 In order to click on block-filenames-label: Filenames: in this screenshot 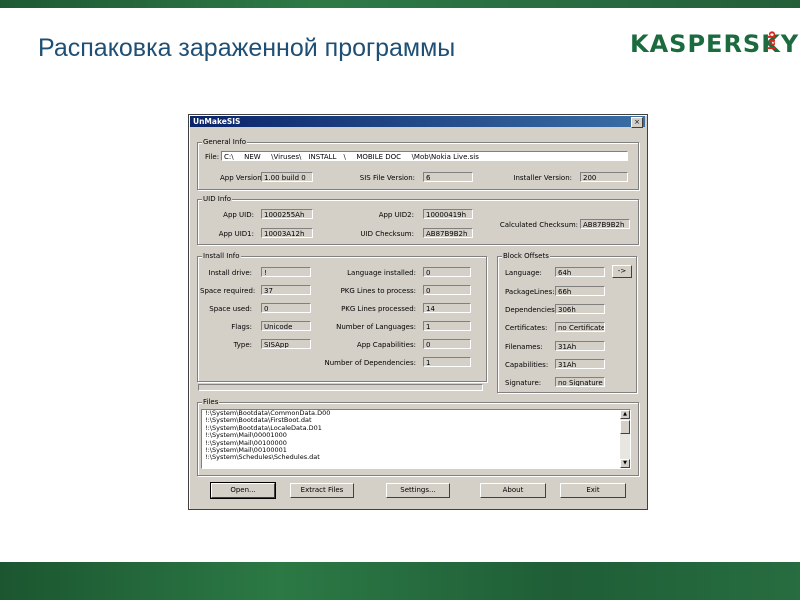, I will do `click(524, 347)`.